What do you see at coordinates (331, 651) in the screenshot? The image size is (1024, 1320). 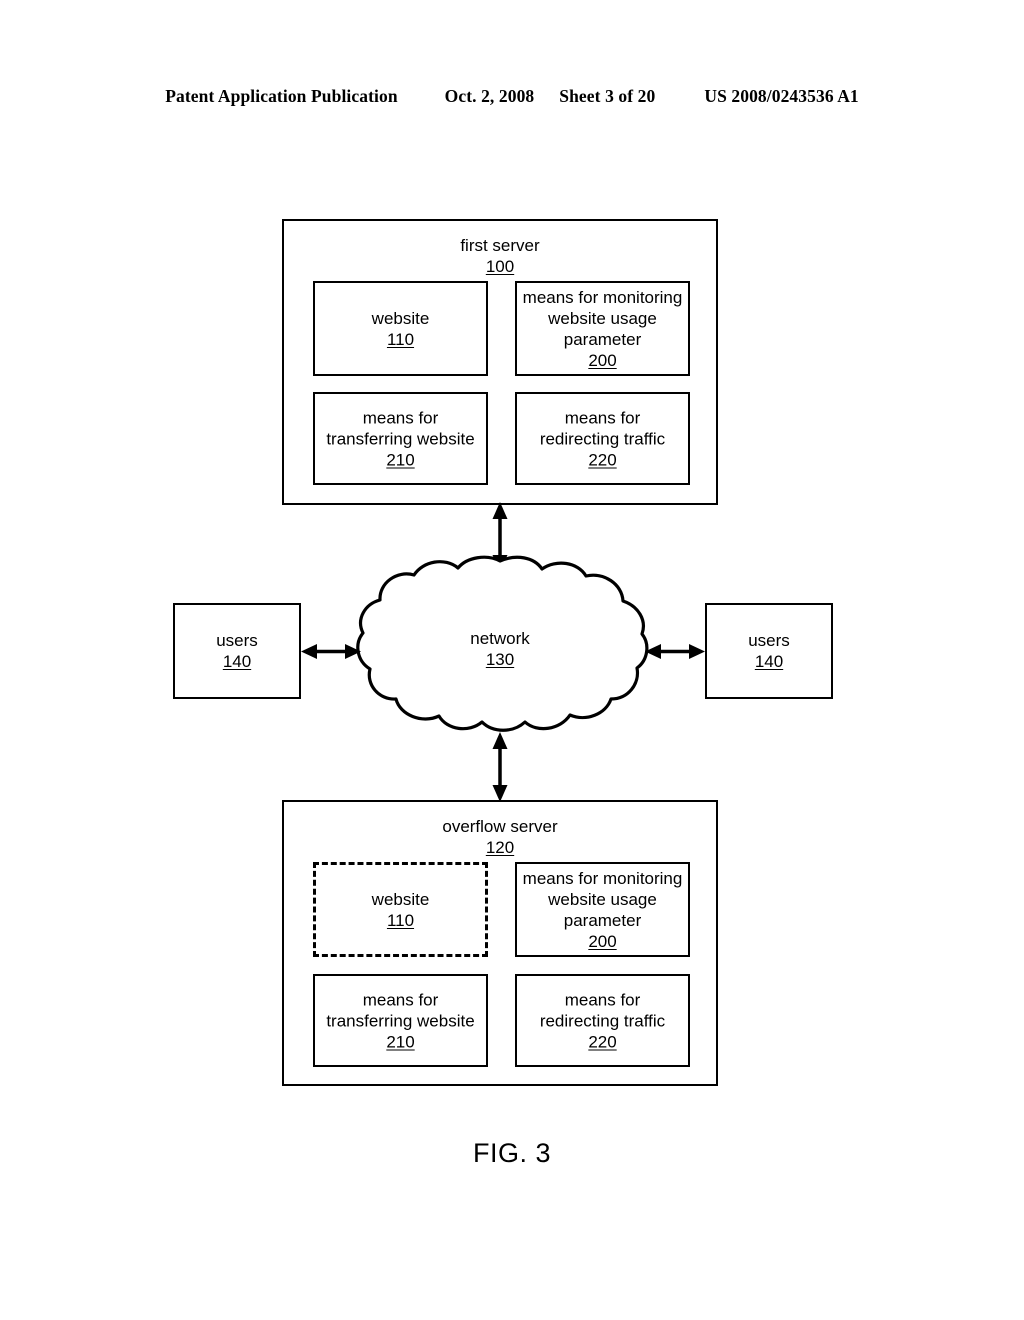 I see `arrow-users-left-network` at bounding box center [331, 651].